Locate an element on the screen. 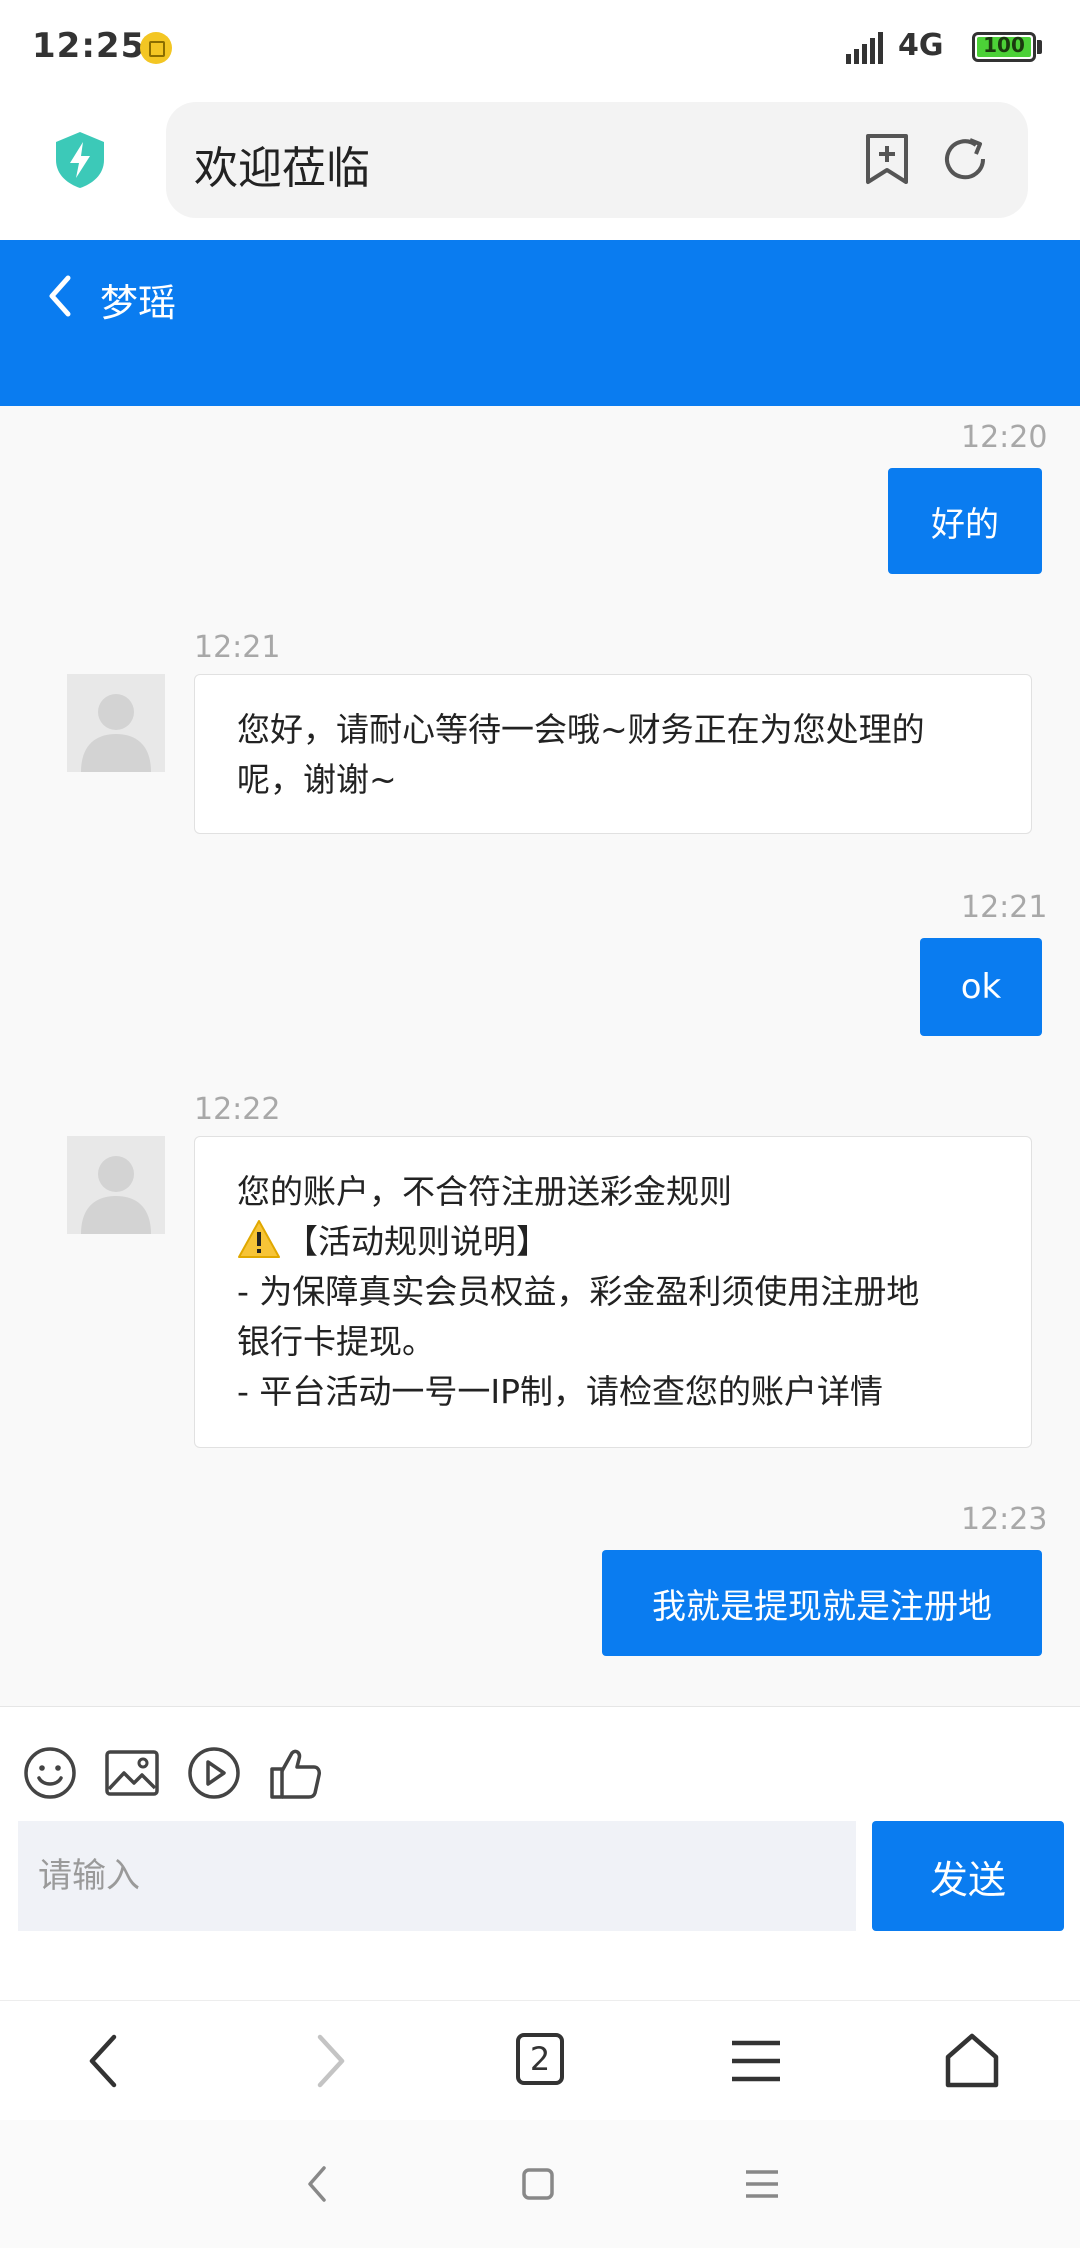 This screenshot has width=1080, height=2248. warning-icon is located at coordinates (259, 1239).